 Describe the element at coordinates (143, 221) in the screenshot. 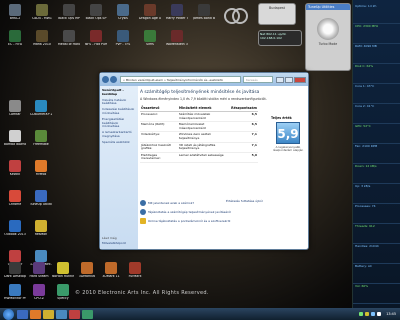

I see `shield-icon` at that location.